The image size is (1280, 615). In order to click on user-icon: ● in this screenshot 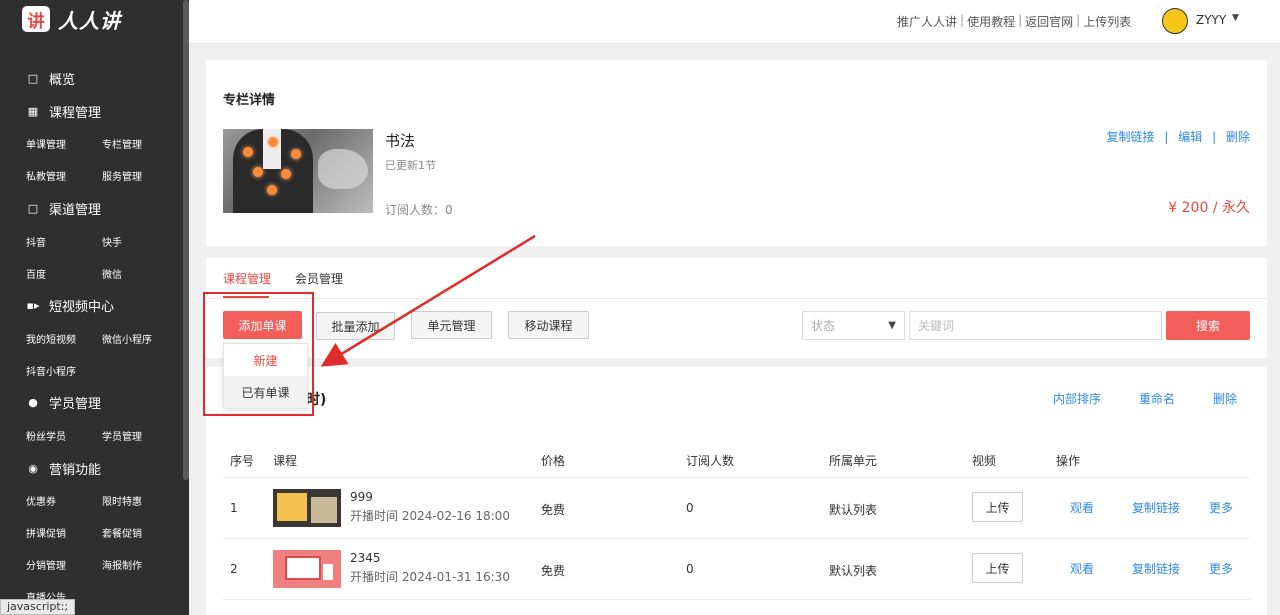, I will do `click(33, 402)`.